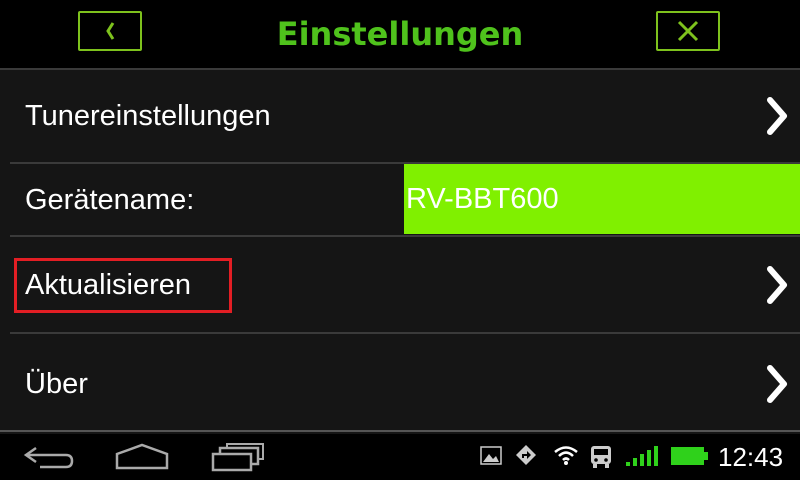 Image resolution: width=800 pixels, height=480 pixels. I want to click on back-button, so click(110, 31).